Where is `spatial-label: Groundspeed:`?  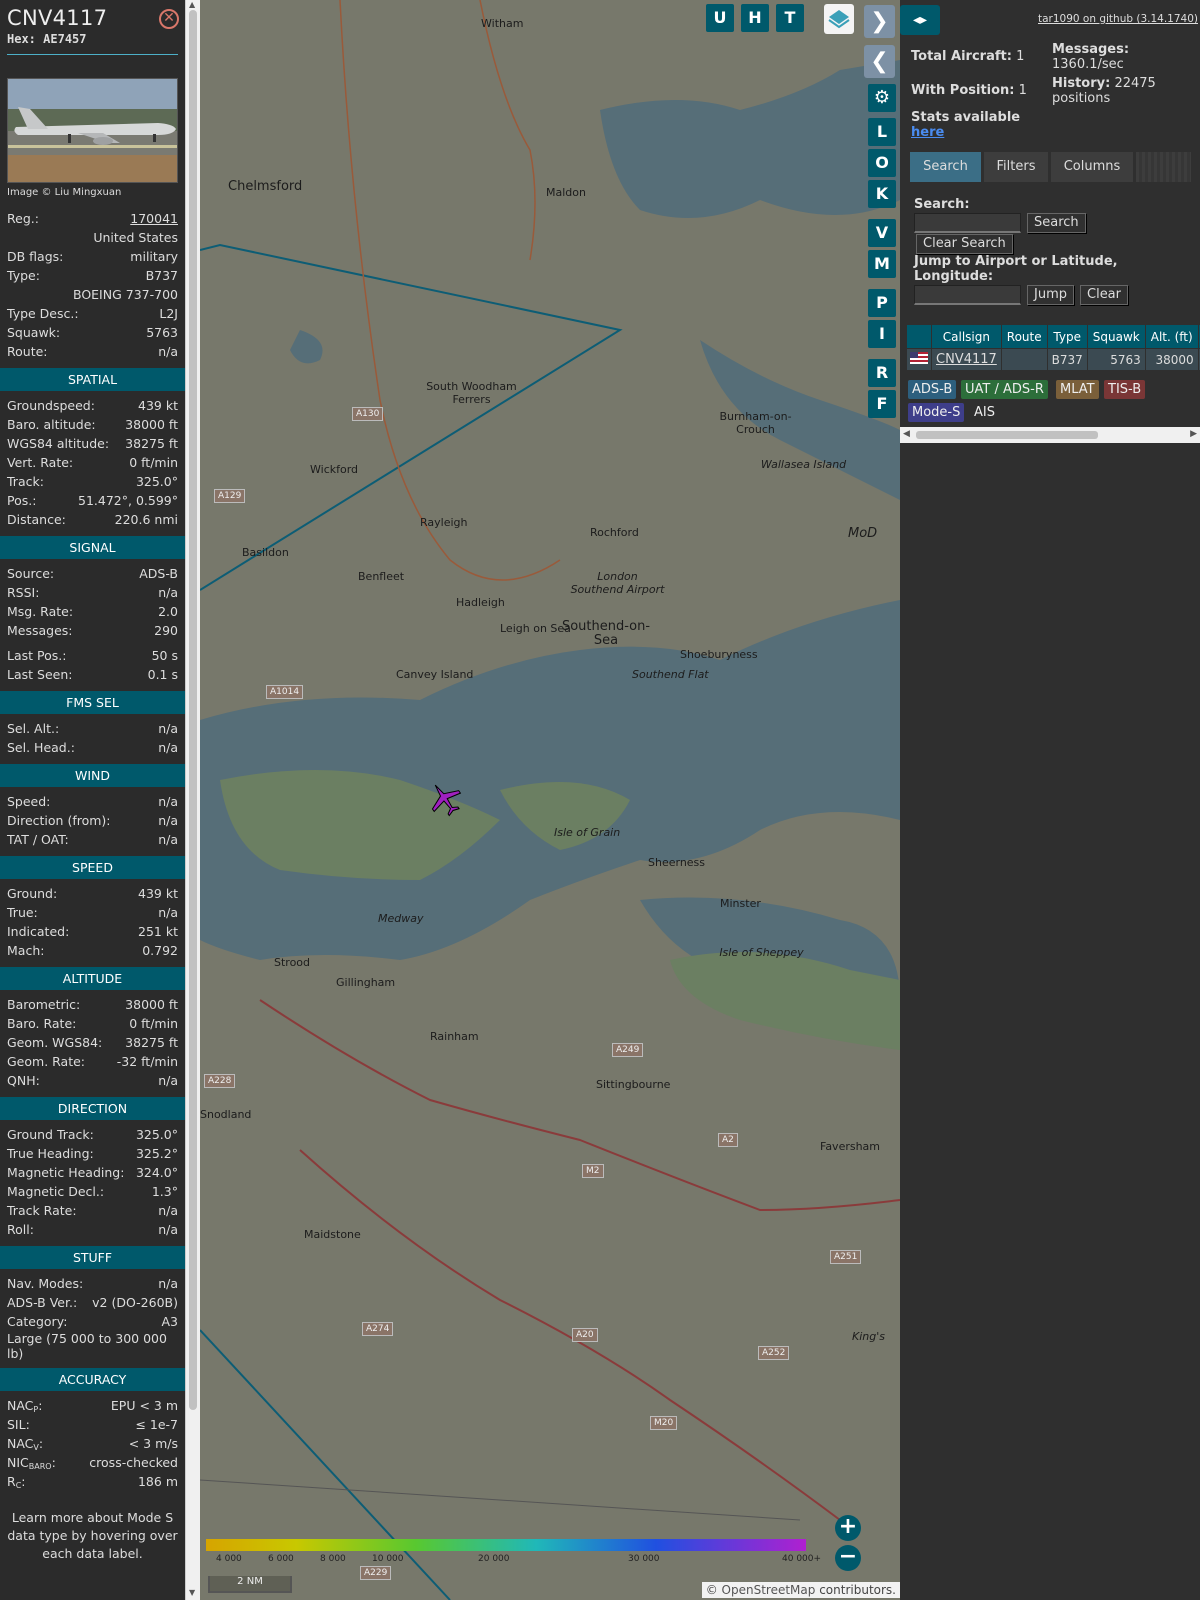 spatial-label: Groundspeed: is located at coordinates (51, 405).